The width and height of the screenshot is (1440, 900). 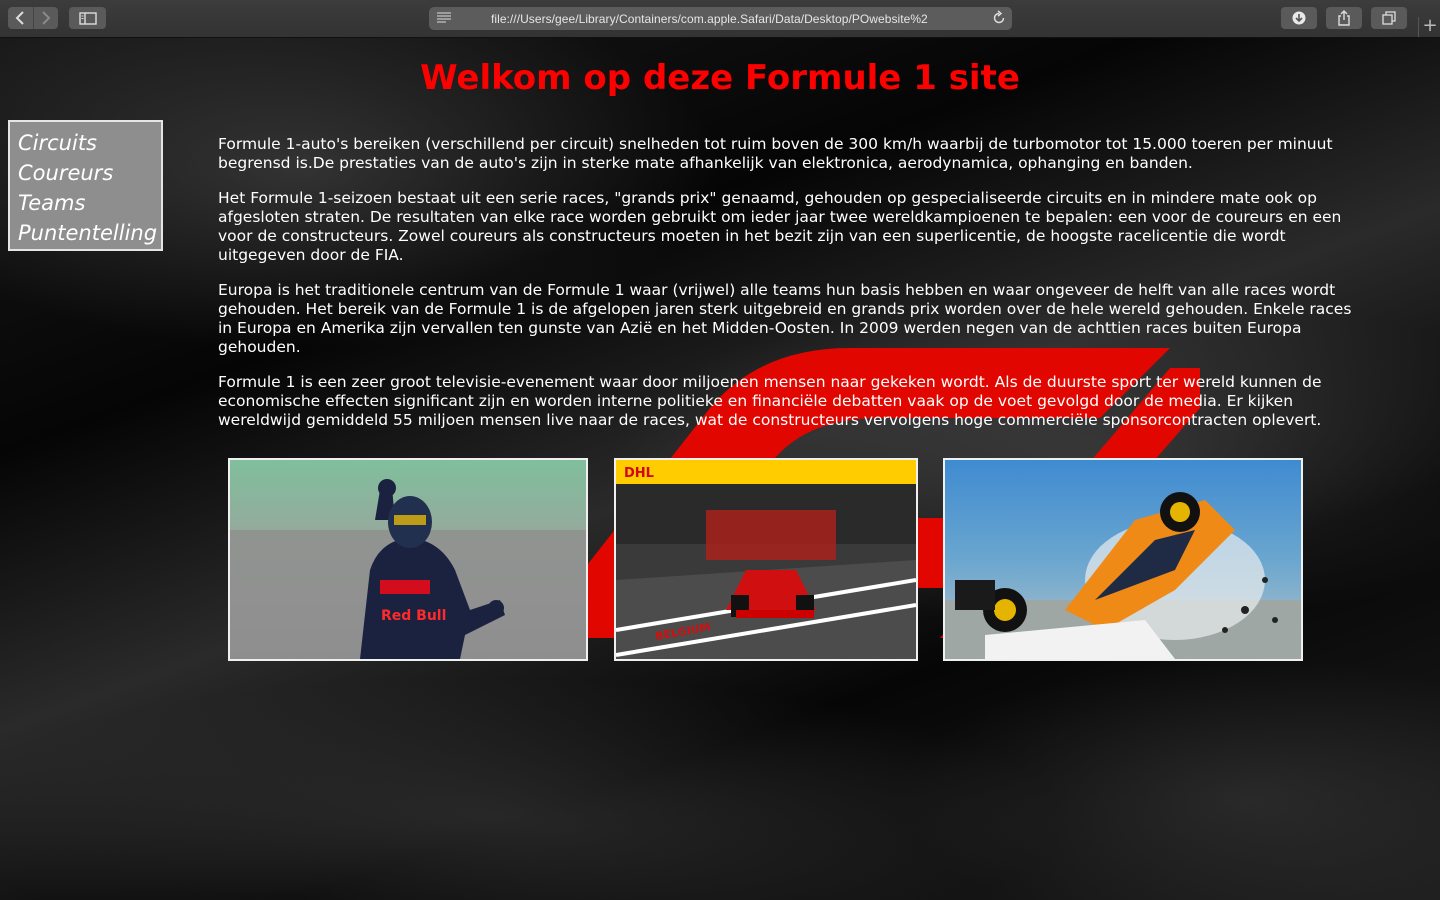 What do you see at coordinates (408, 559) in the screenshot?
I see `photo-driver-celebrating: Red Bull` at bounding box center [408, 559].